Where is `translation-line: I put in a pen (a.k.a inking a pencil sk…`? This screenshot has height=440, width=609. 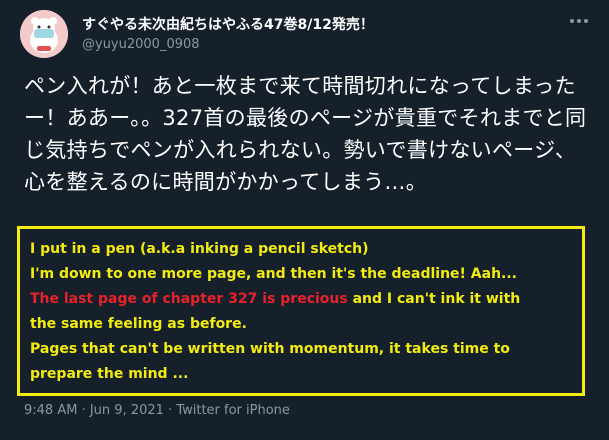
translation-line: I put in a pen (a.k.a inking a pencil sk… is located at coordinates (199, 249).